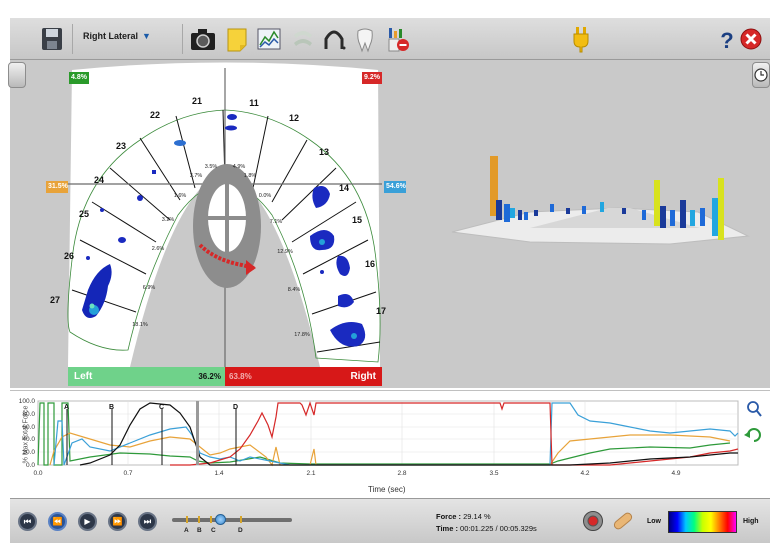  Describe the element at coordinates (55, 300) in the screenshot. I see `tooth-number: 27` at that location.